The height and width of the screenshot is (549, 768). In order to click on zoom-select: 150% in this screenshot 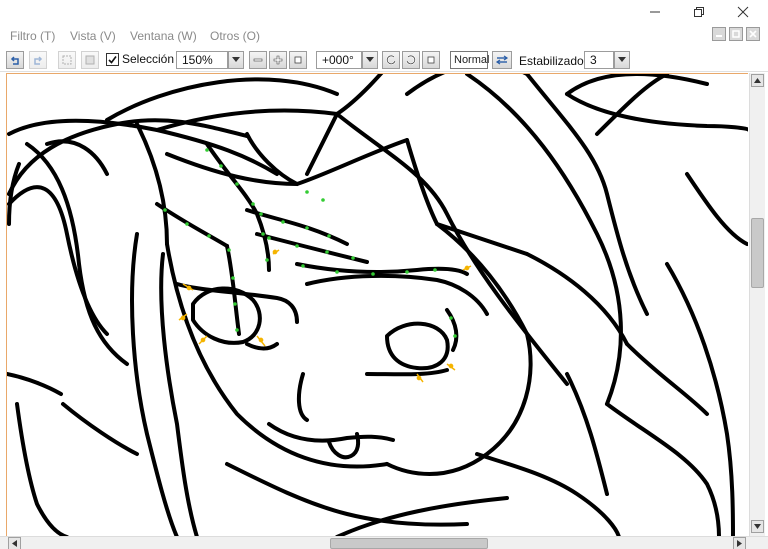, I will do `click(202, 60)`.